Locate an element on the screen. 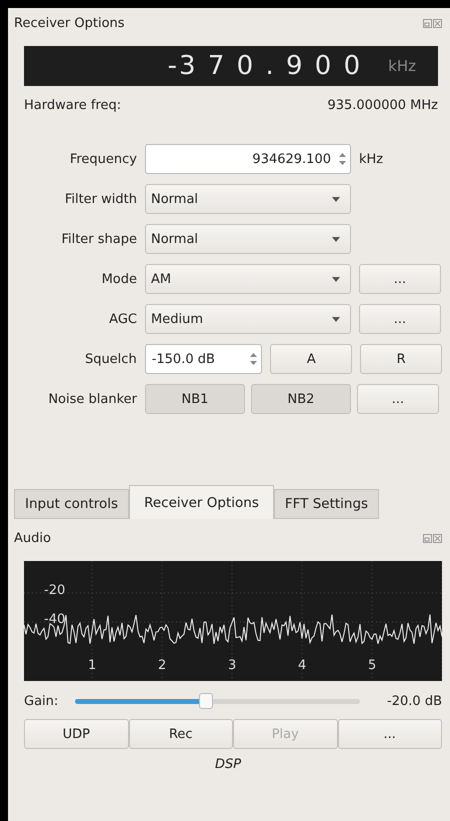 The width and height of the screenshot is (450, 821). axis-label: -40 is located at coordinates (55, 619).